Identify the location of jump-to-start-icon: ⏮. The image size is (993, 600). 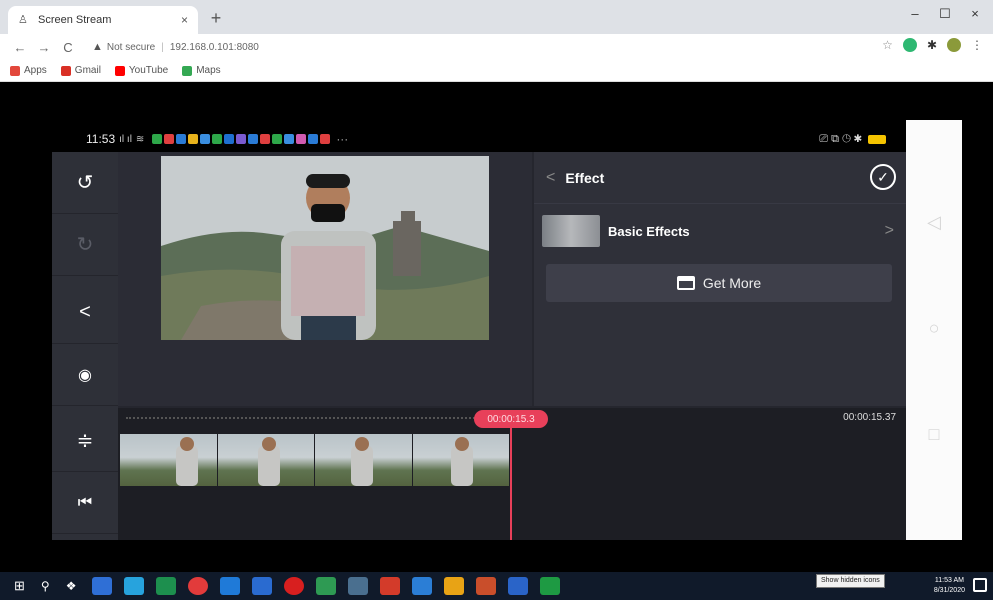
(85, 503).